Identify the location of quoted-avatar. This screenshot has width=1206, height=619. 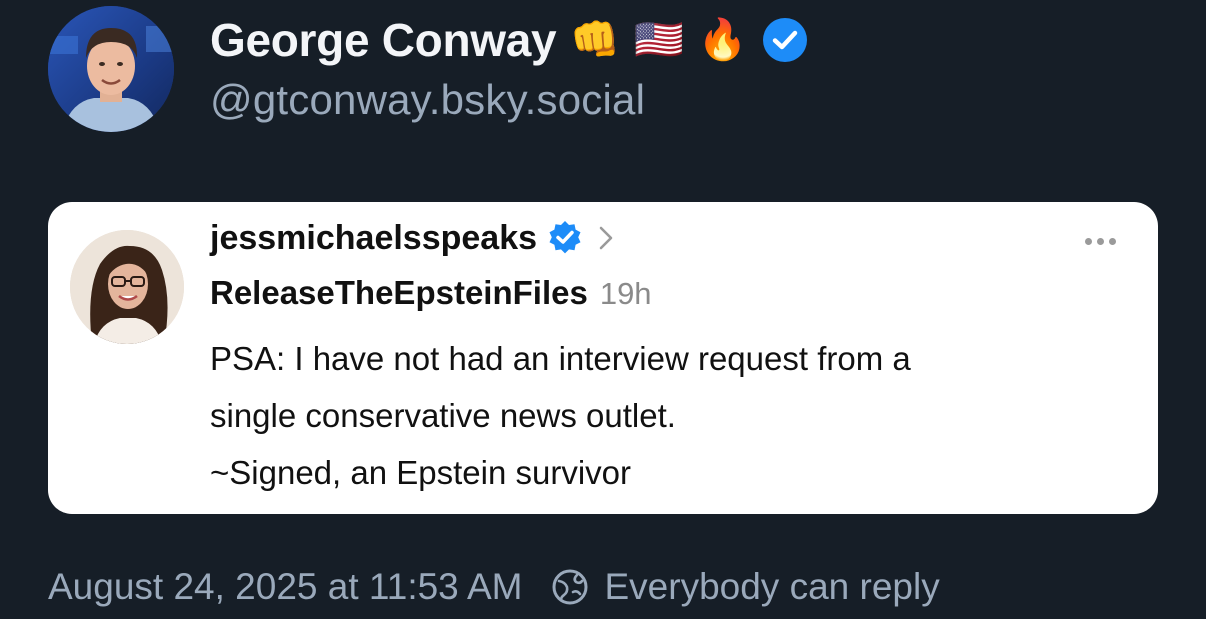
(127, 287).